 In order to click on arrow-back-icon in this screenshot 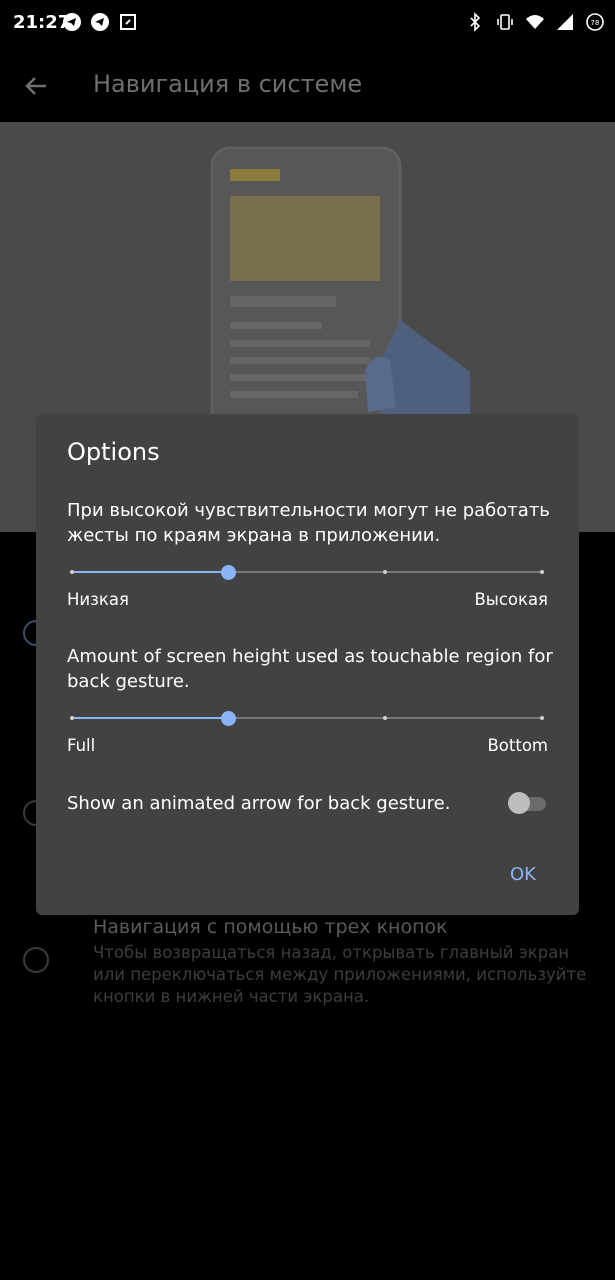, I will do `click(36, 86)`.